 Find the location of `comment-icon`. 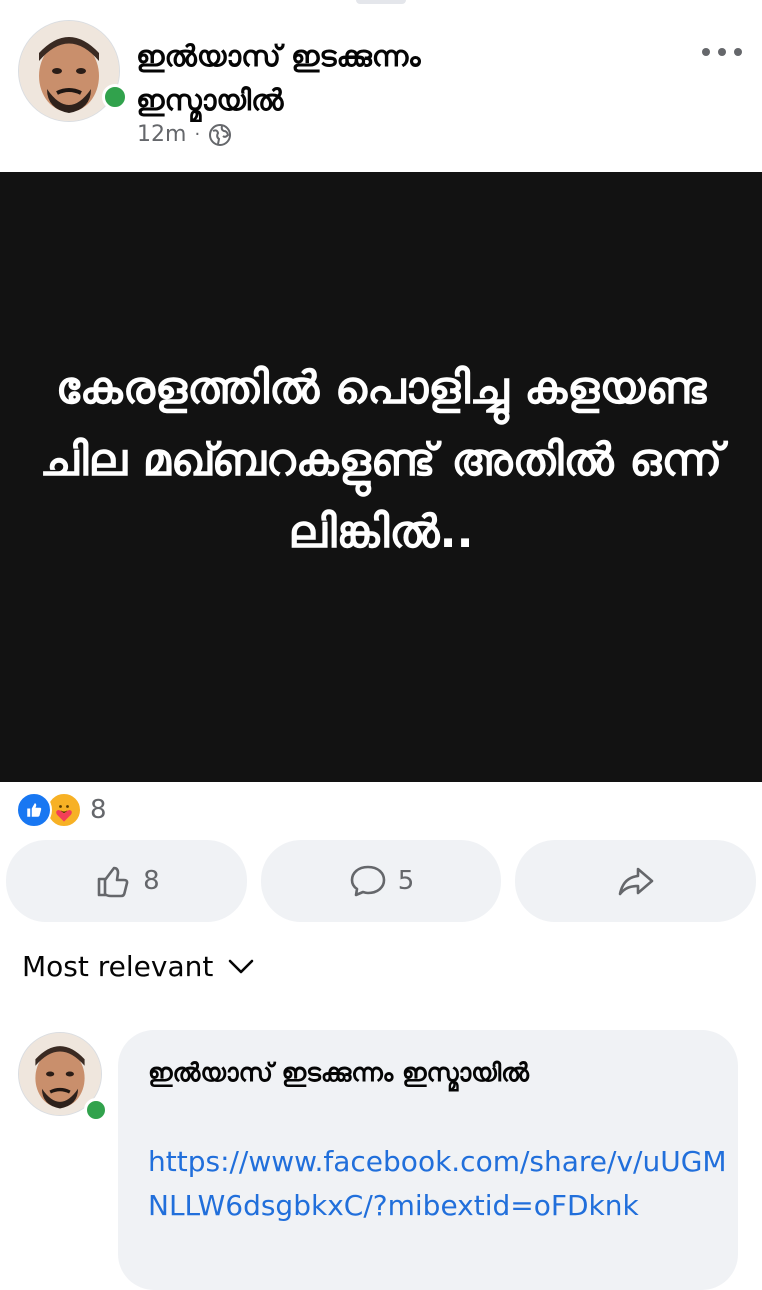

comment-icon is located at coordinates (368, 881).